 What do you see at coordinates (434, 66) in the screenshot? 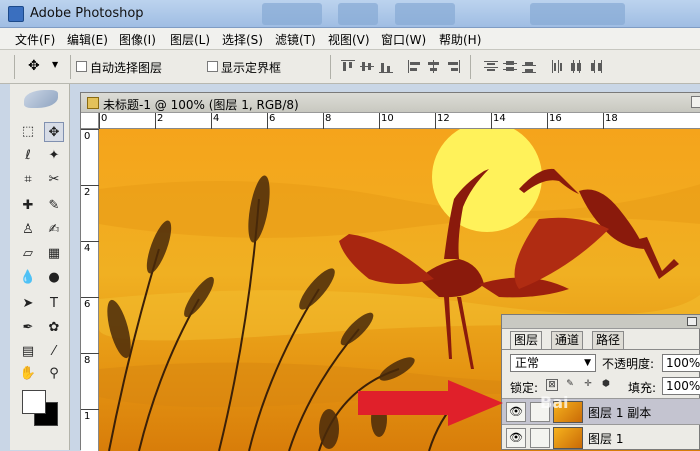
I see `align-hcenter-icon` at bounding box center [434, 66].